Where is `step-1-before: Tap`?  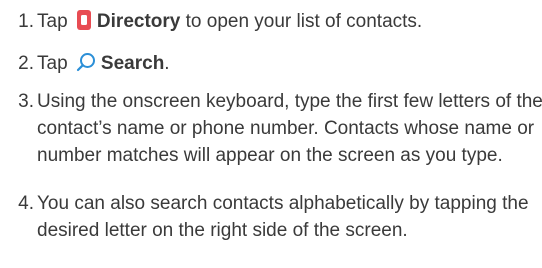 step-1-before: Tap is located at coordinates (55, 21).